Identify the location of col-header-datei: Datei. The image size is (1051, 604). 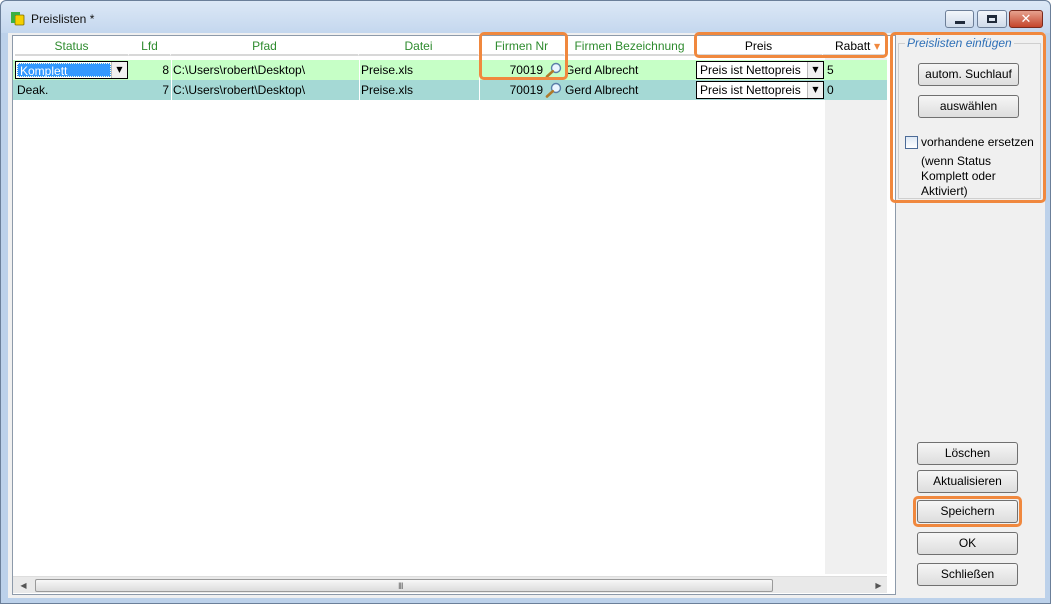
(419, 46).